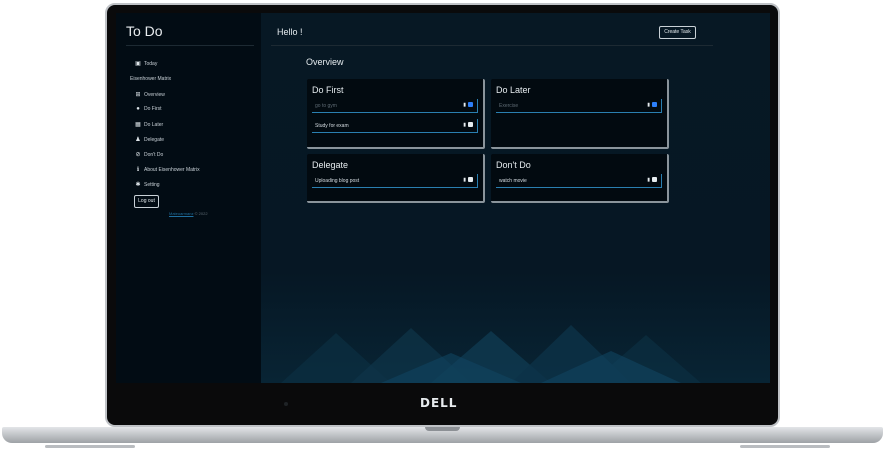 The height and width of the screenshot is (455, 885). I want to click on sidebar-item-label: Setting, so click(152, 184).